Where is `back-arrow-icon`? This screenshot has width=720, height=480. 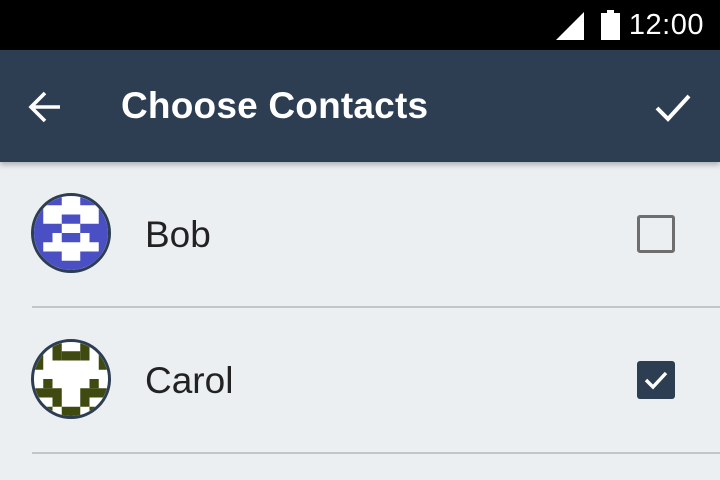
back-arrow-icon is located at coordinates (44, 107).